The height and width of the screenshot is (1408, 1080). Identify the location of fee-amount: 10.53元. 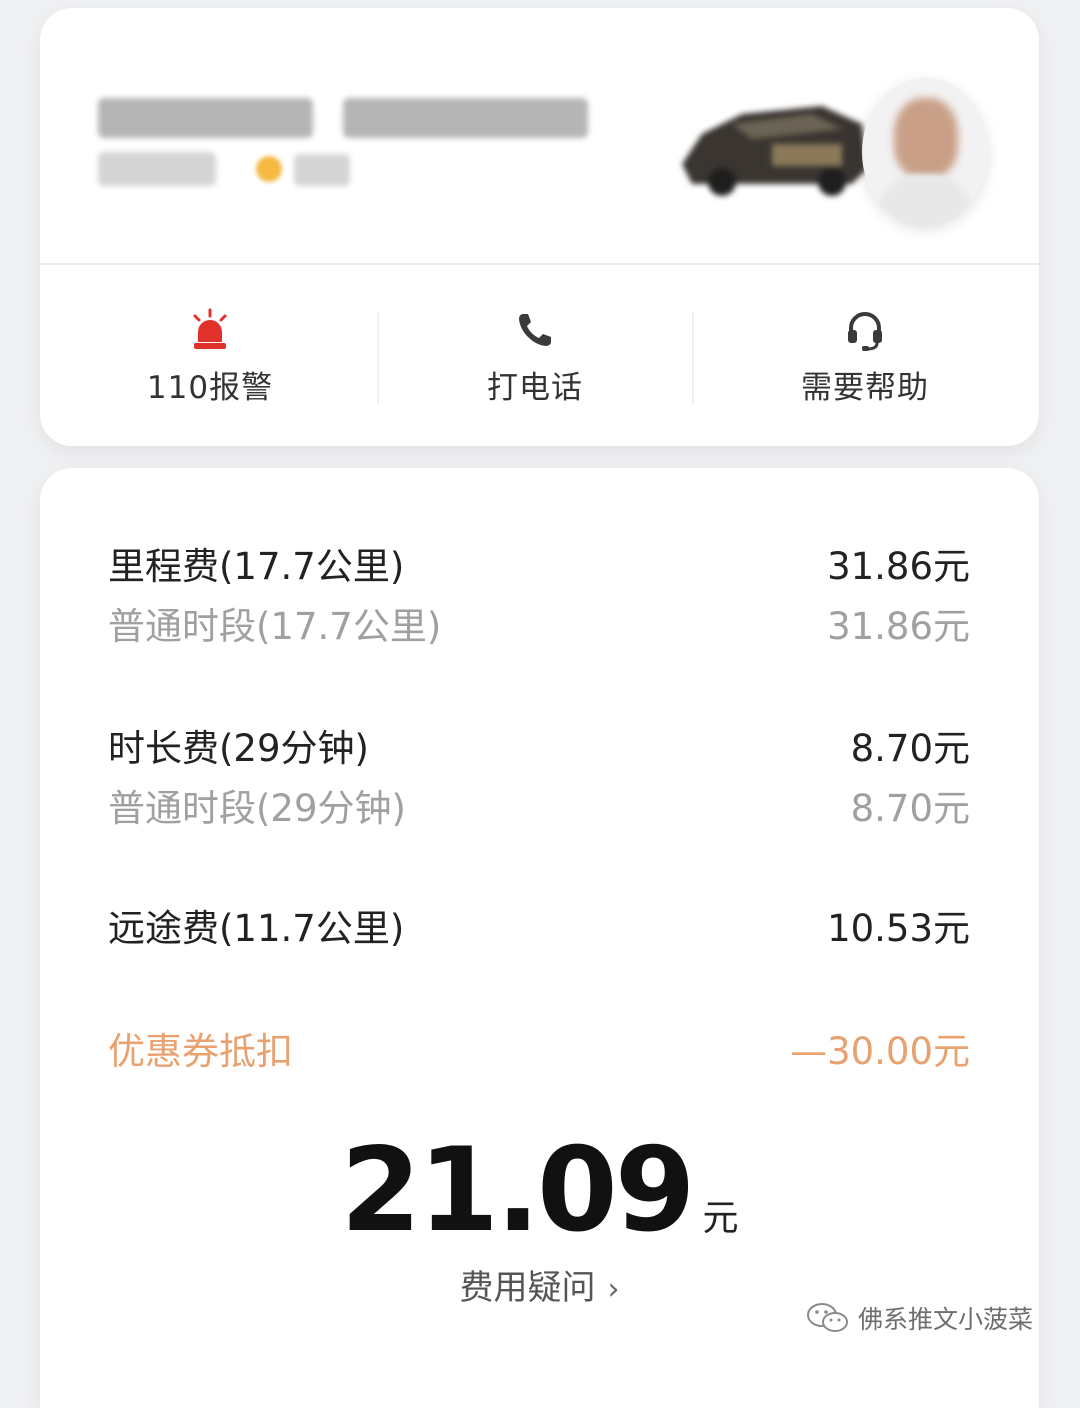
(898, 928).